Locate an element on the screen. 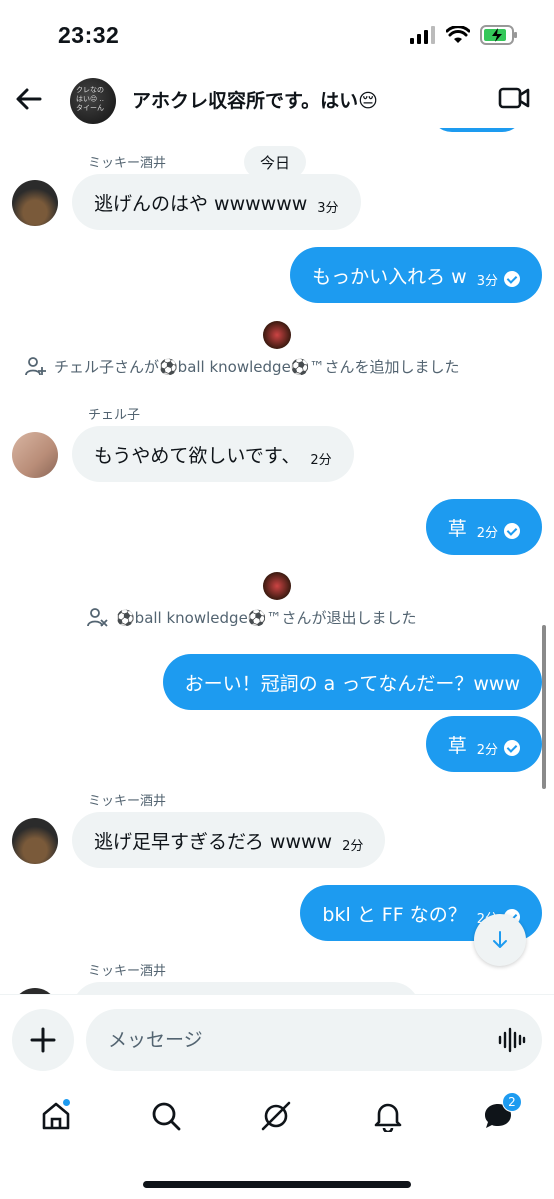 The width and height of the screenshot is (554, 1199). previous-message-bubble is located at coordinates (477, 130).